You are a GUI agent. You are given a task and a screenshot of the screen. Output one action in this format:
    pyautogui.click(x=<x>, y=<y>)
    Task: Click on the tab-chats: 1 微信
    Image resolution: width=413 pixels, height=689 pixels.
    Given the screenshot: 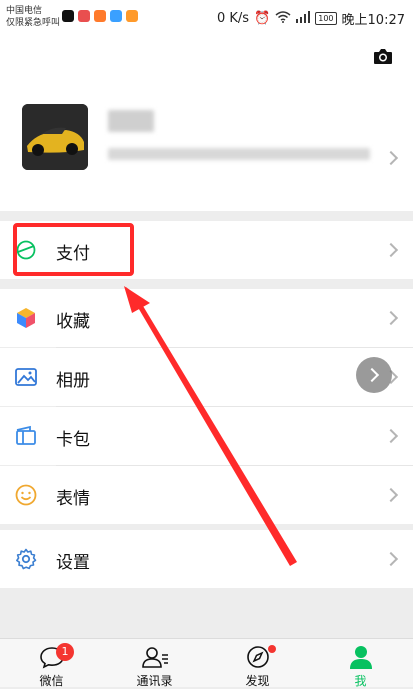 What is the action you would take?
    pyautogui.click(x=51, y=663)
    